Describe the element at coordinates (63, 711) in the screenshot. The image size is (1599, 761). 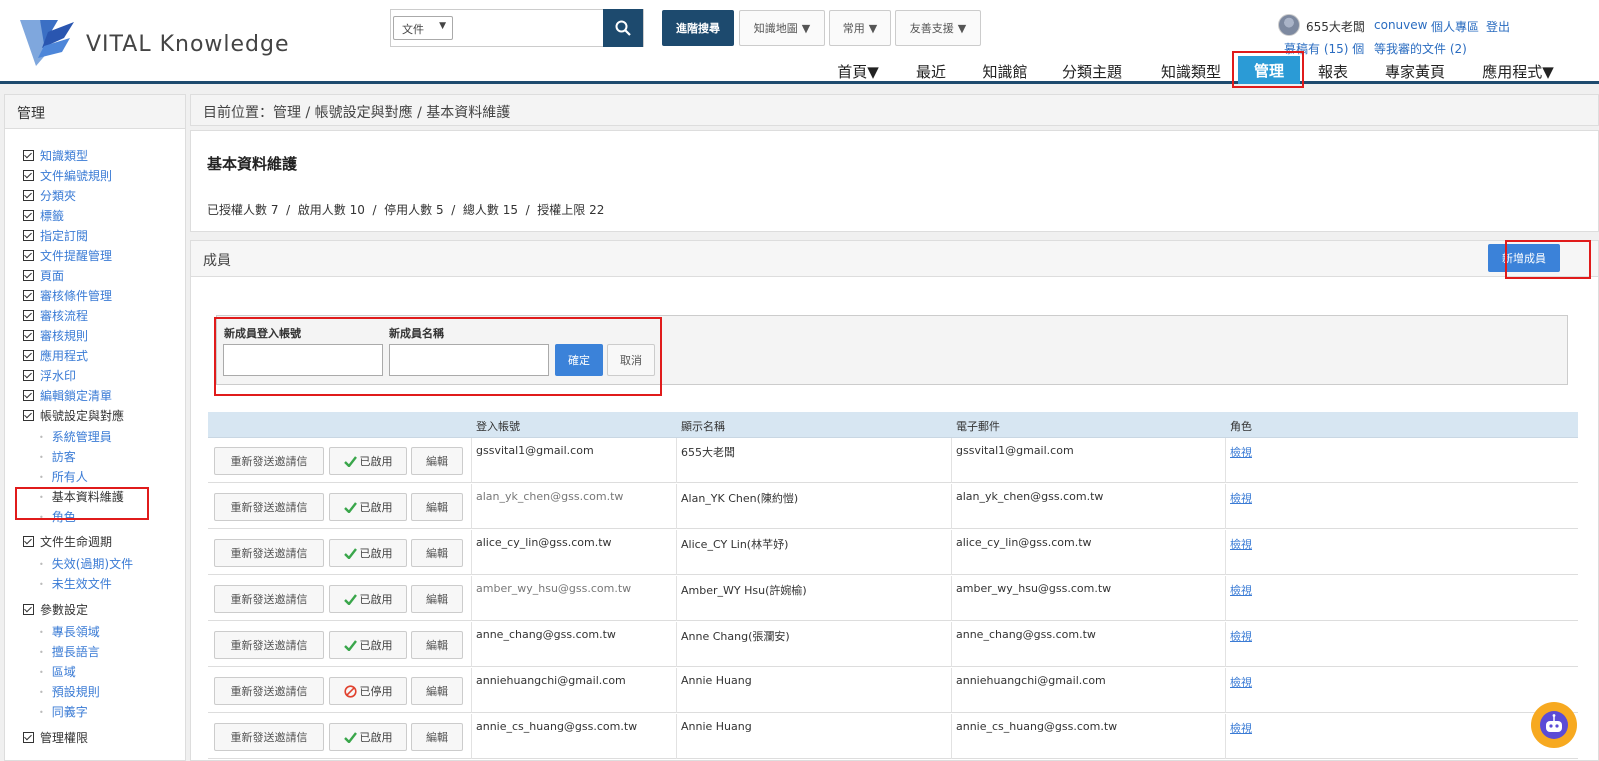
I see `sidebar-sub-synonyms: 同義字` at that location.